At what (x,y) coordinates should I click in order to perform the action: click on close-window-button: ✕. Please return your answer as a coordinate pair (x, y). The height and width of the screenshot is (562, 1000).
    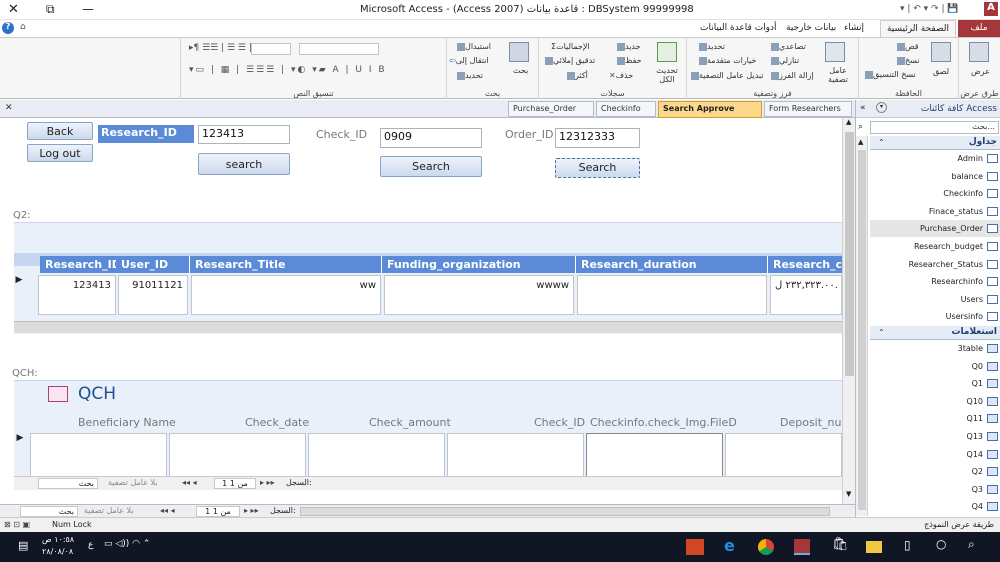
    Looking at the image, I should click on (13, 9).